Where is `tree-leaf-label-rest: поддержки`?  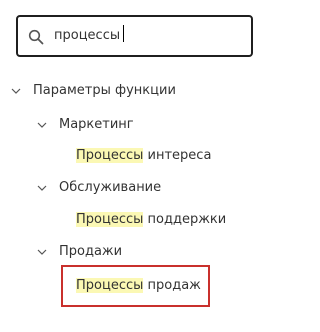
tree-leaf-label-rest: поддержки is located at coordinates (185, 219).